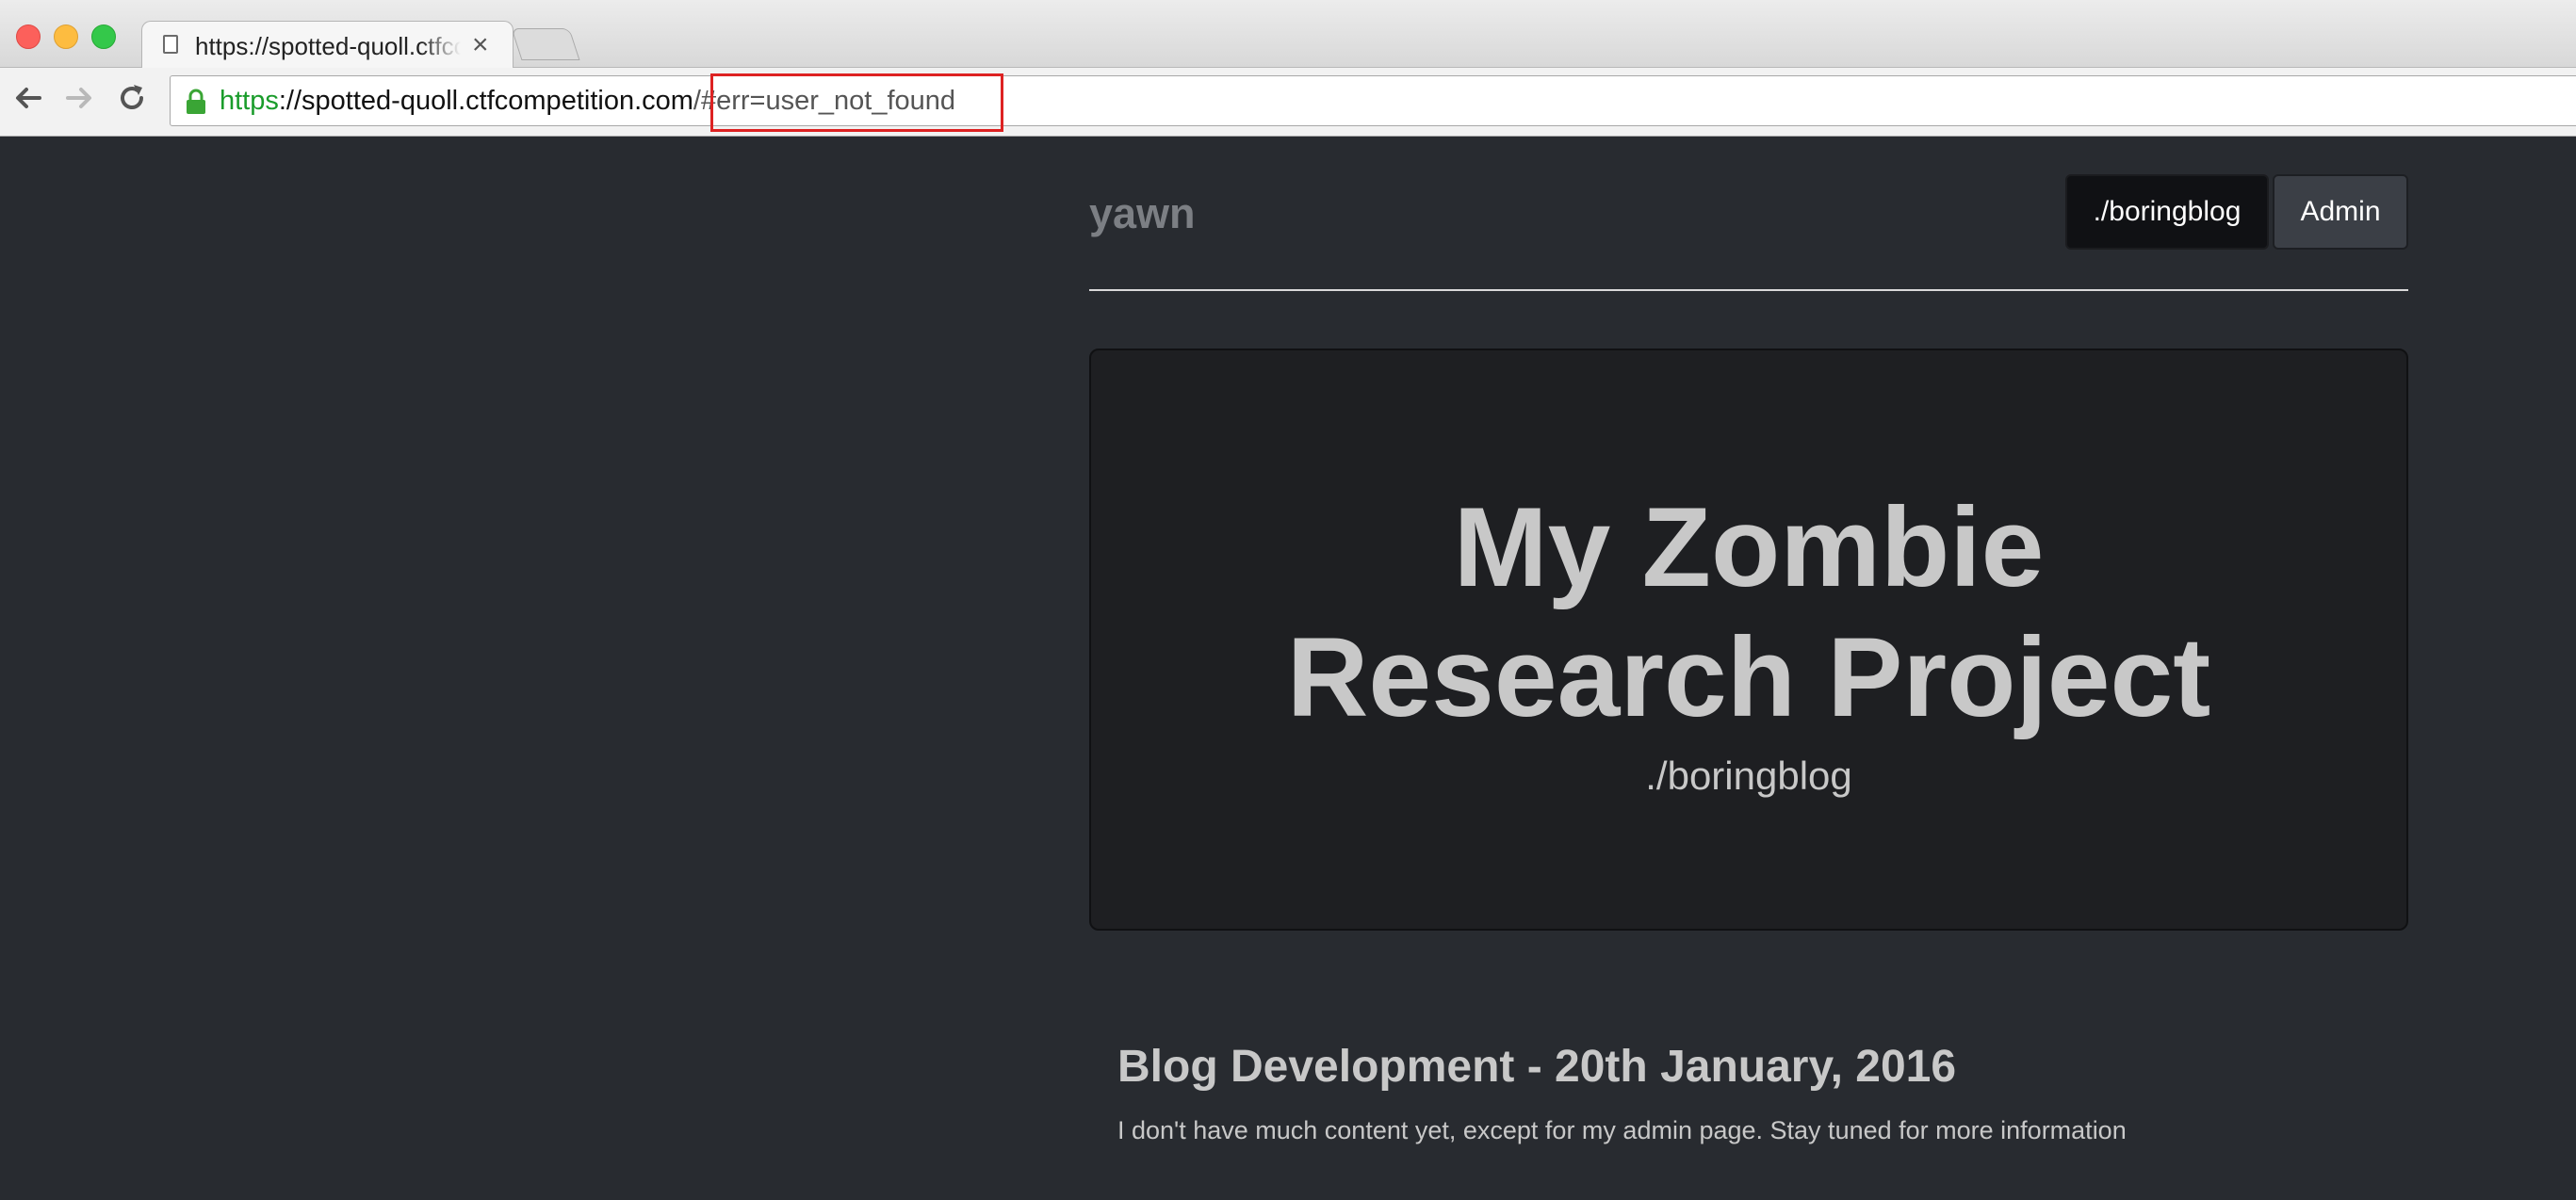 The width and height of the screenshot is (2576, 1200). What do you see at coordinates (28, 37) in the screenshot?
I see `close-window-button` at bounding box center [28, 37].